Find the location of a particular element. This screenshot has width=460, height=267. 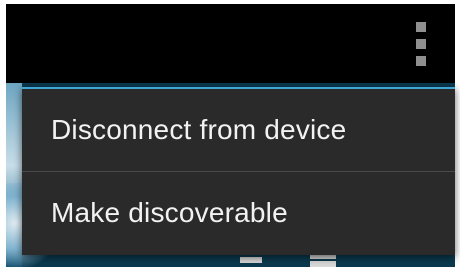

overflow-menu-icon is located at coordinates (421, 44).